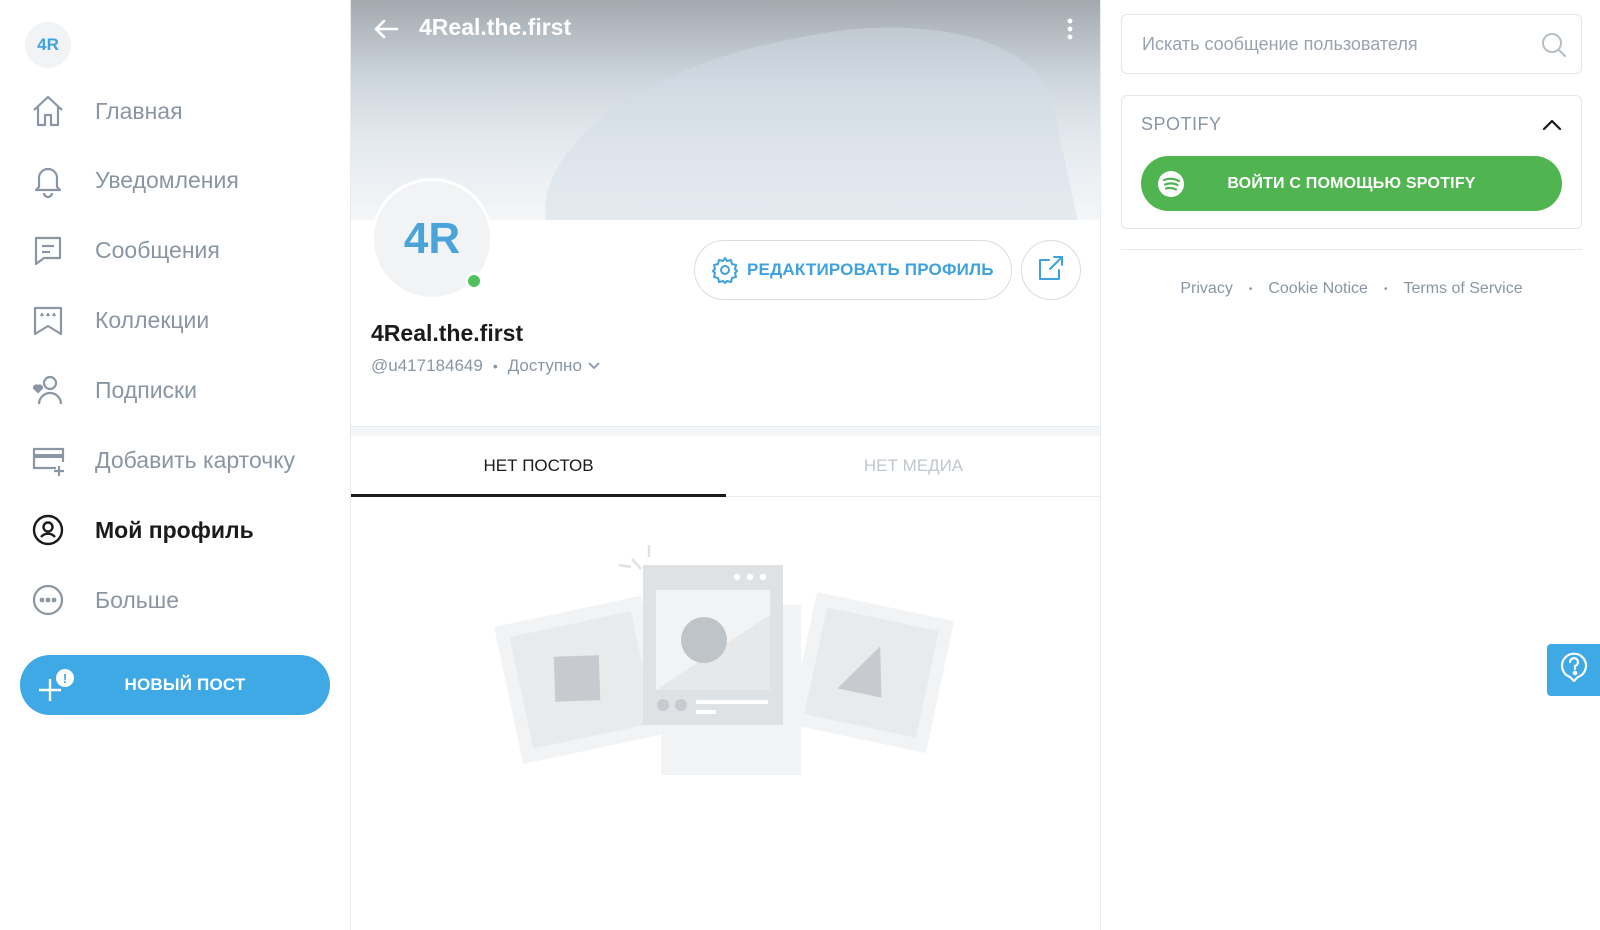 The image size is (1600, 930). Describe the element at coordinates (913, 466) in the screenshot. I see `tab-media: НЕТ МЕДИА` at that location.